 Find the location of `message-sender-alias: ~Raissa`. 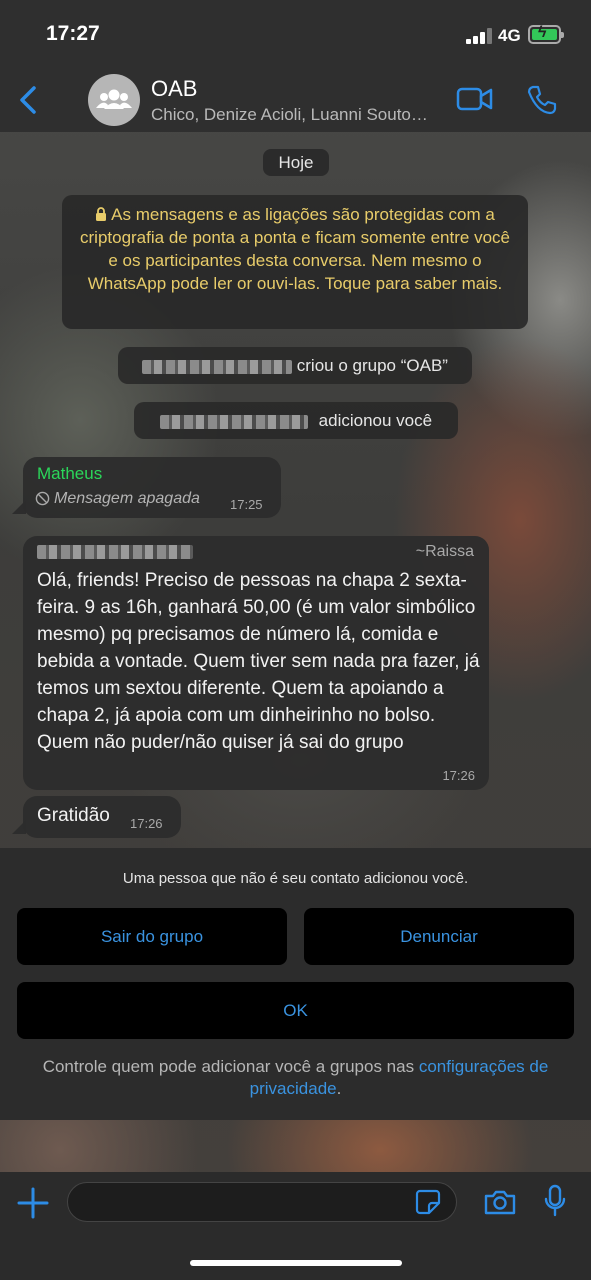

message-sender-alias: ~Raissa is located at coordinates (444, 551).